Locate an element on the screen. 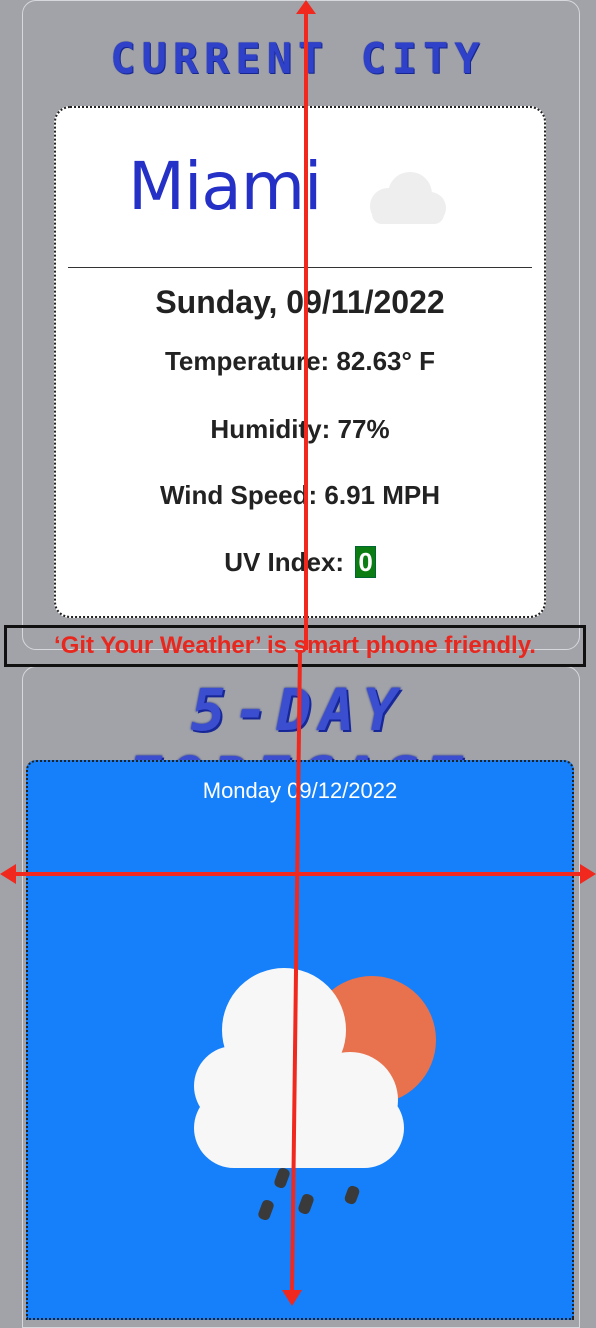  uv-index-row: UV Index: 0 is located at coordinates (300, 562).